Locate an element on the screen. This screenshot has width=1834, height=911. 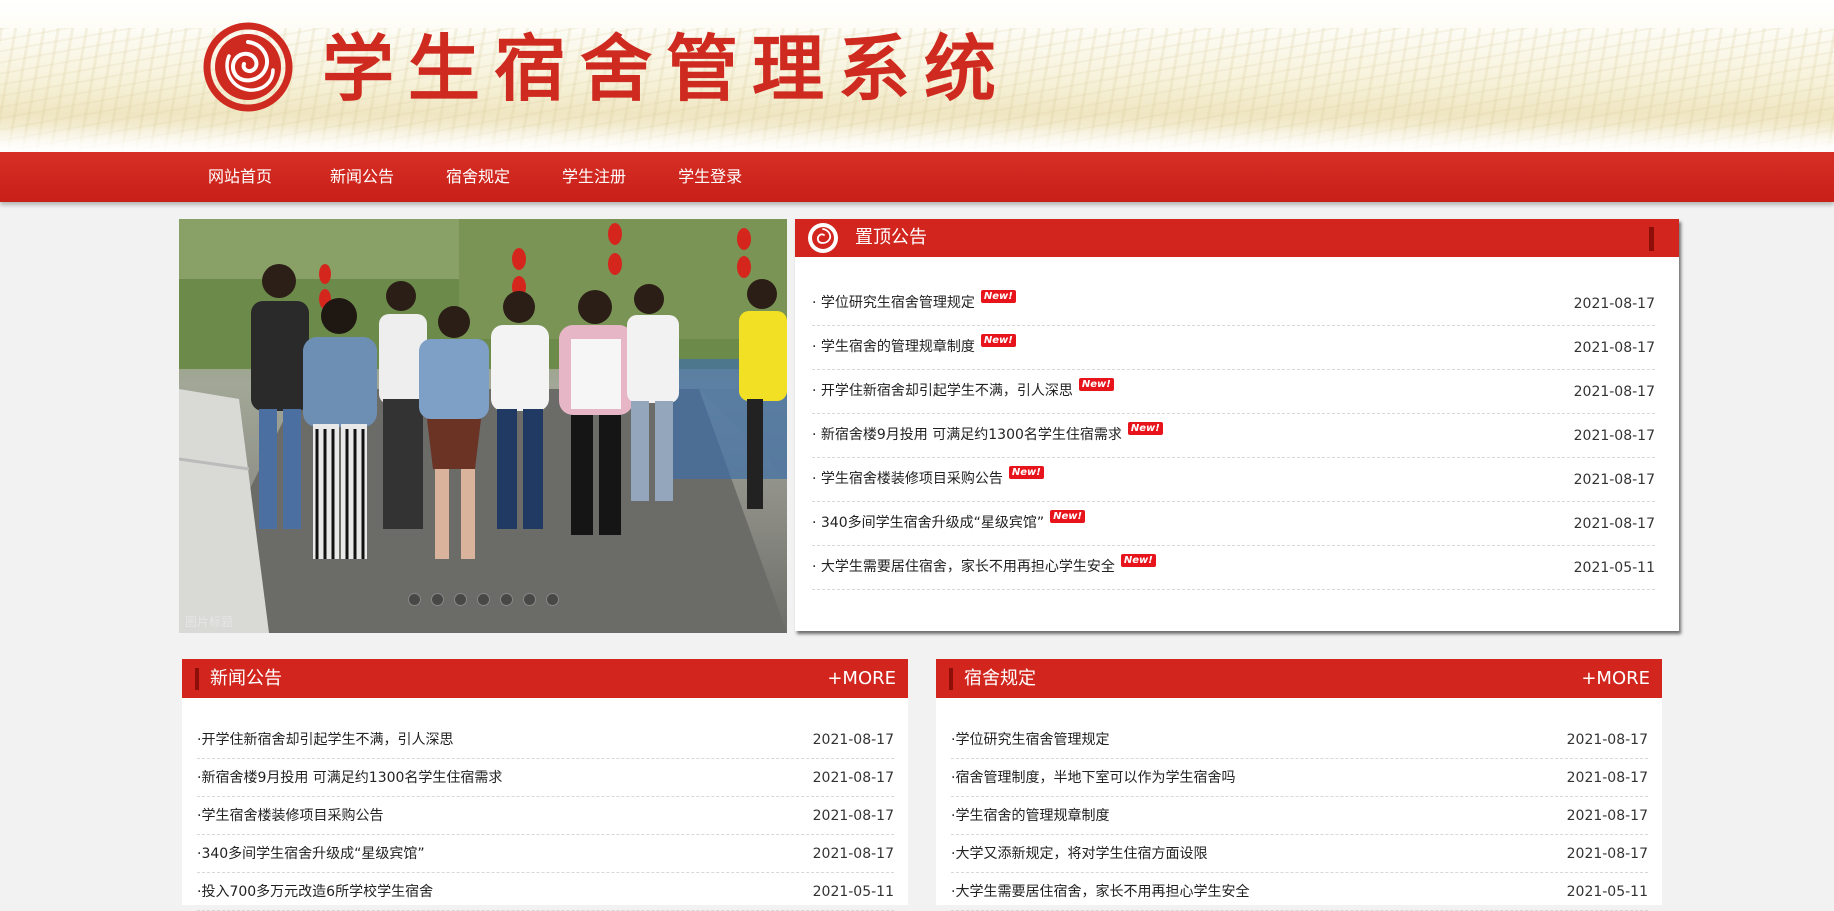
list-item: · 开学住新宿舍却引起学生不满，引人深思 New! 2021-08-17 is located at coordinates (1233, 392).